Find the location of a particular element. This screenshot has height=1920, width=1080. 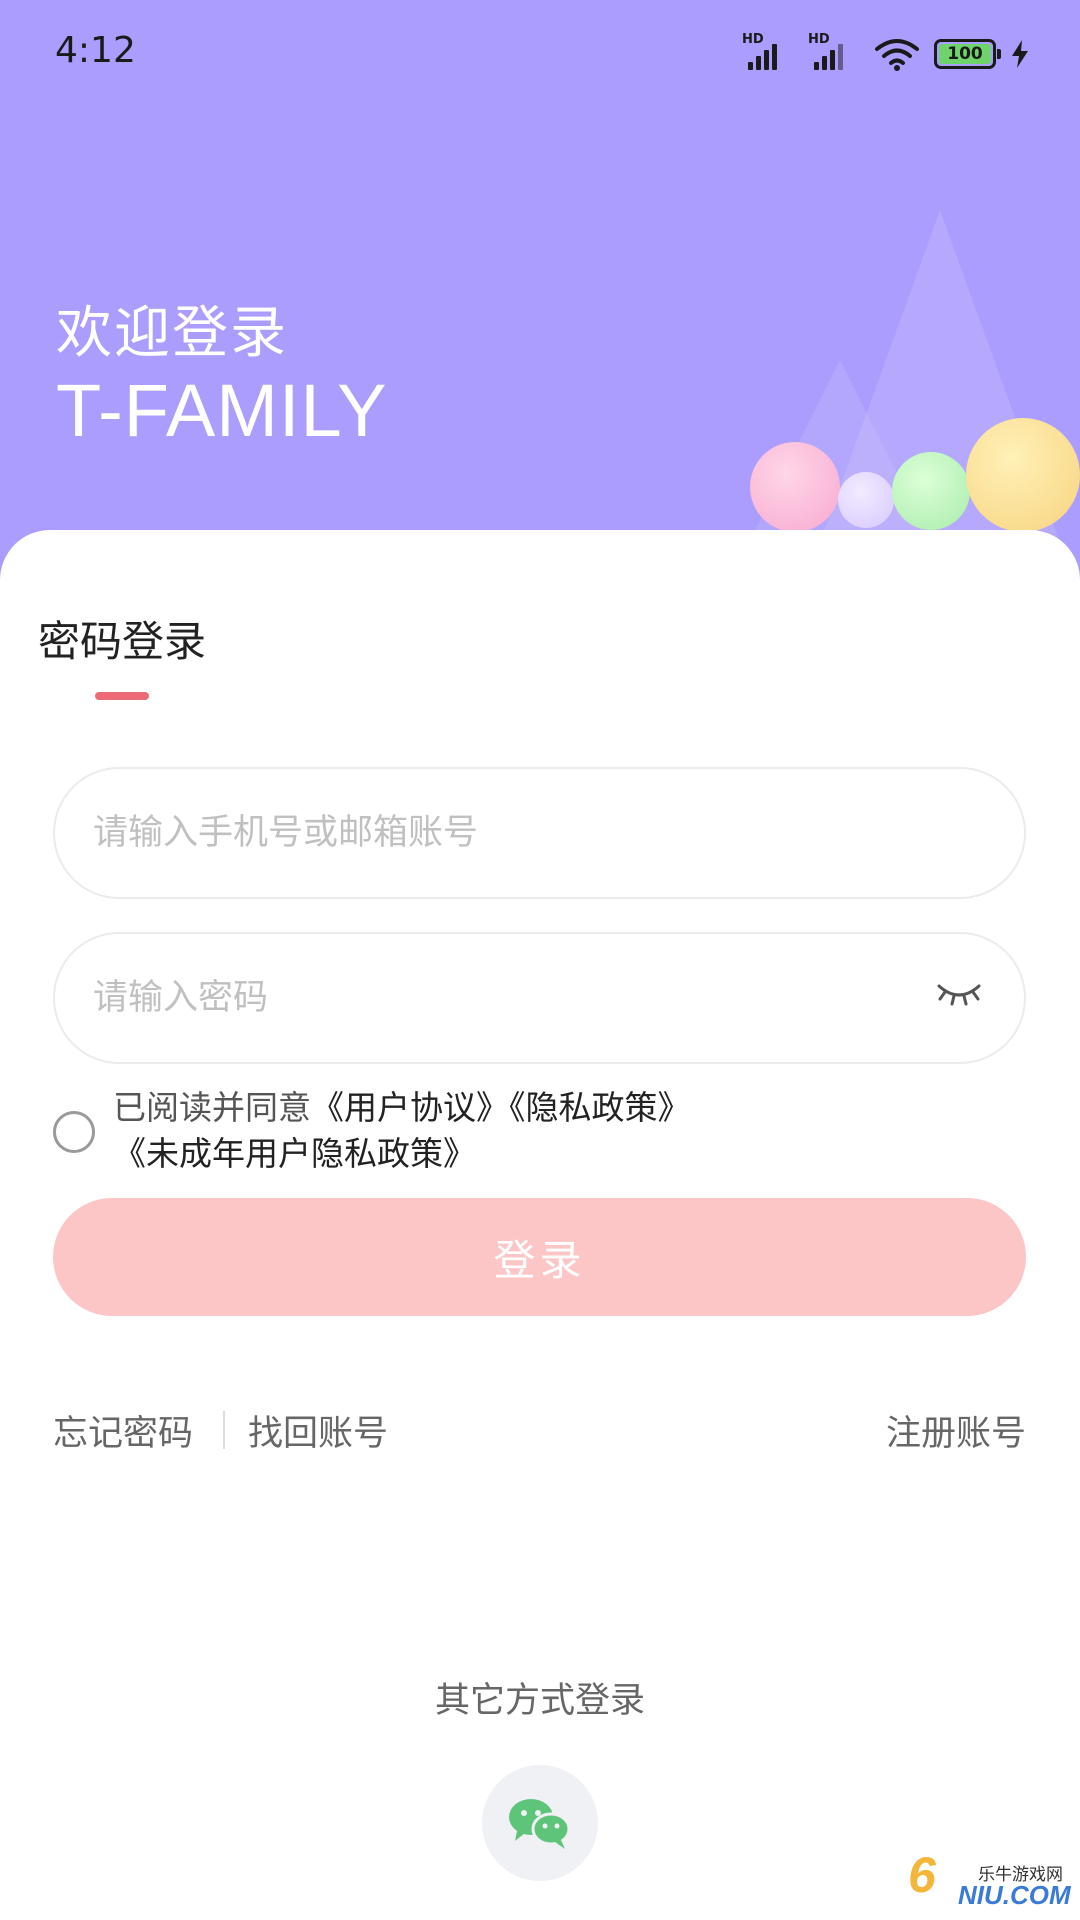

battery-icon: 100 is located at coordinates (967, 54).